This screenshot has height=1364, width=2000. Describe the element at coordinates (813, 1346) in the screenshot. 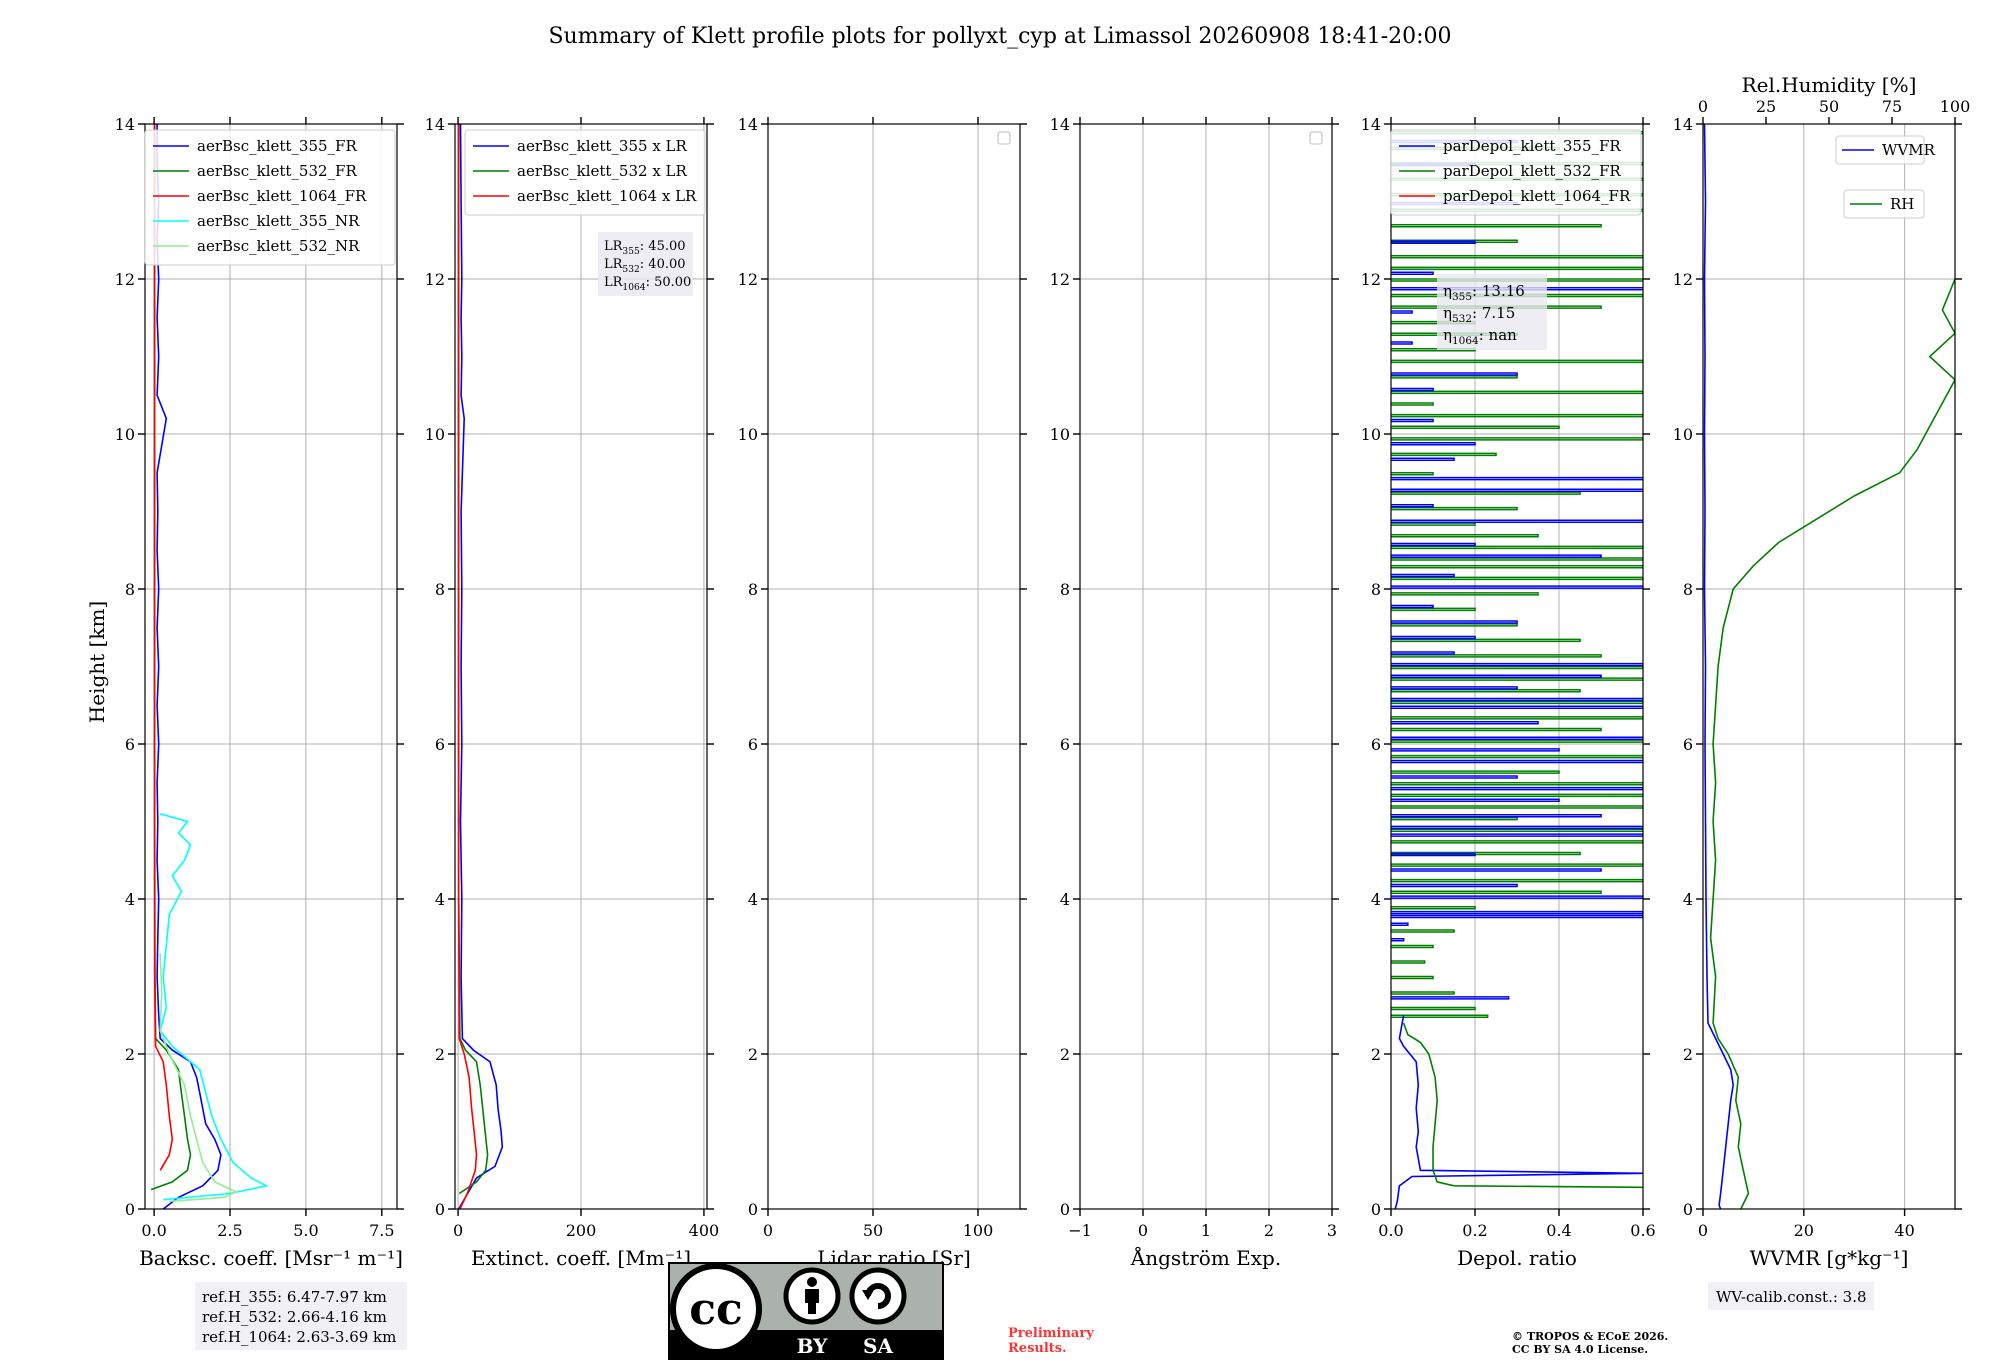

I see `cc-by-label: BY` at that location.